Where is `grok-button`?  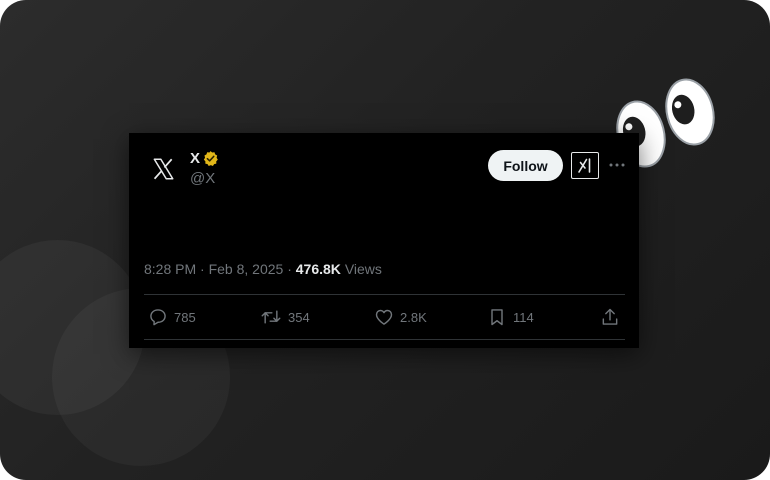 grok-button is located at coordinates (585, 165).